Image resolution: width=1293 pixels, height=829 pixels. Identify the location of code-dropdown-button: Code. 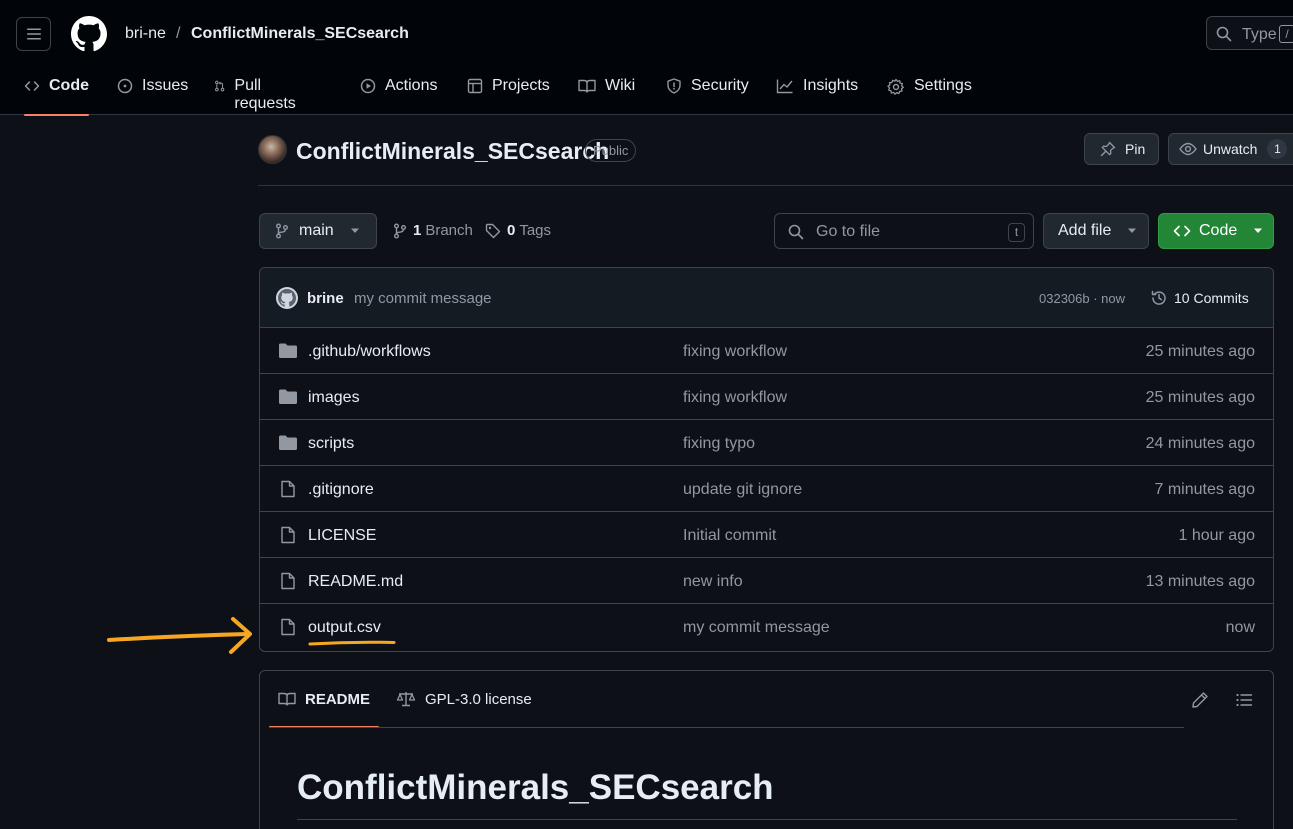
(1216, 231).